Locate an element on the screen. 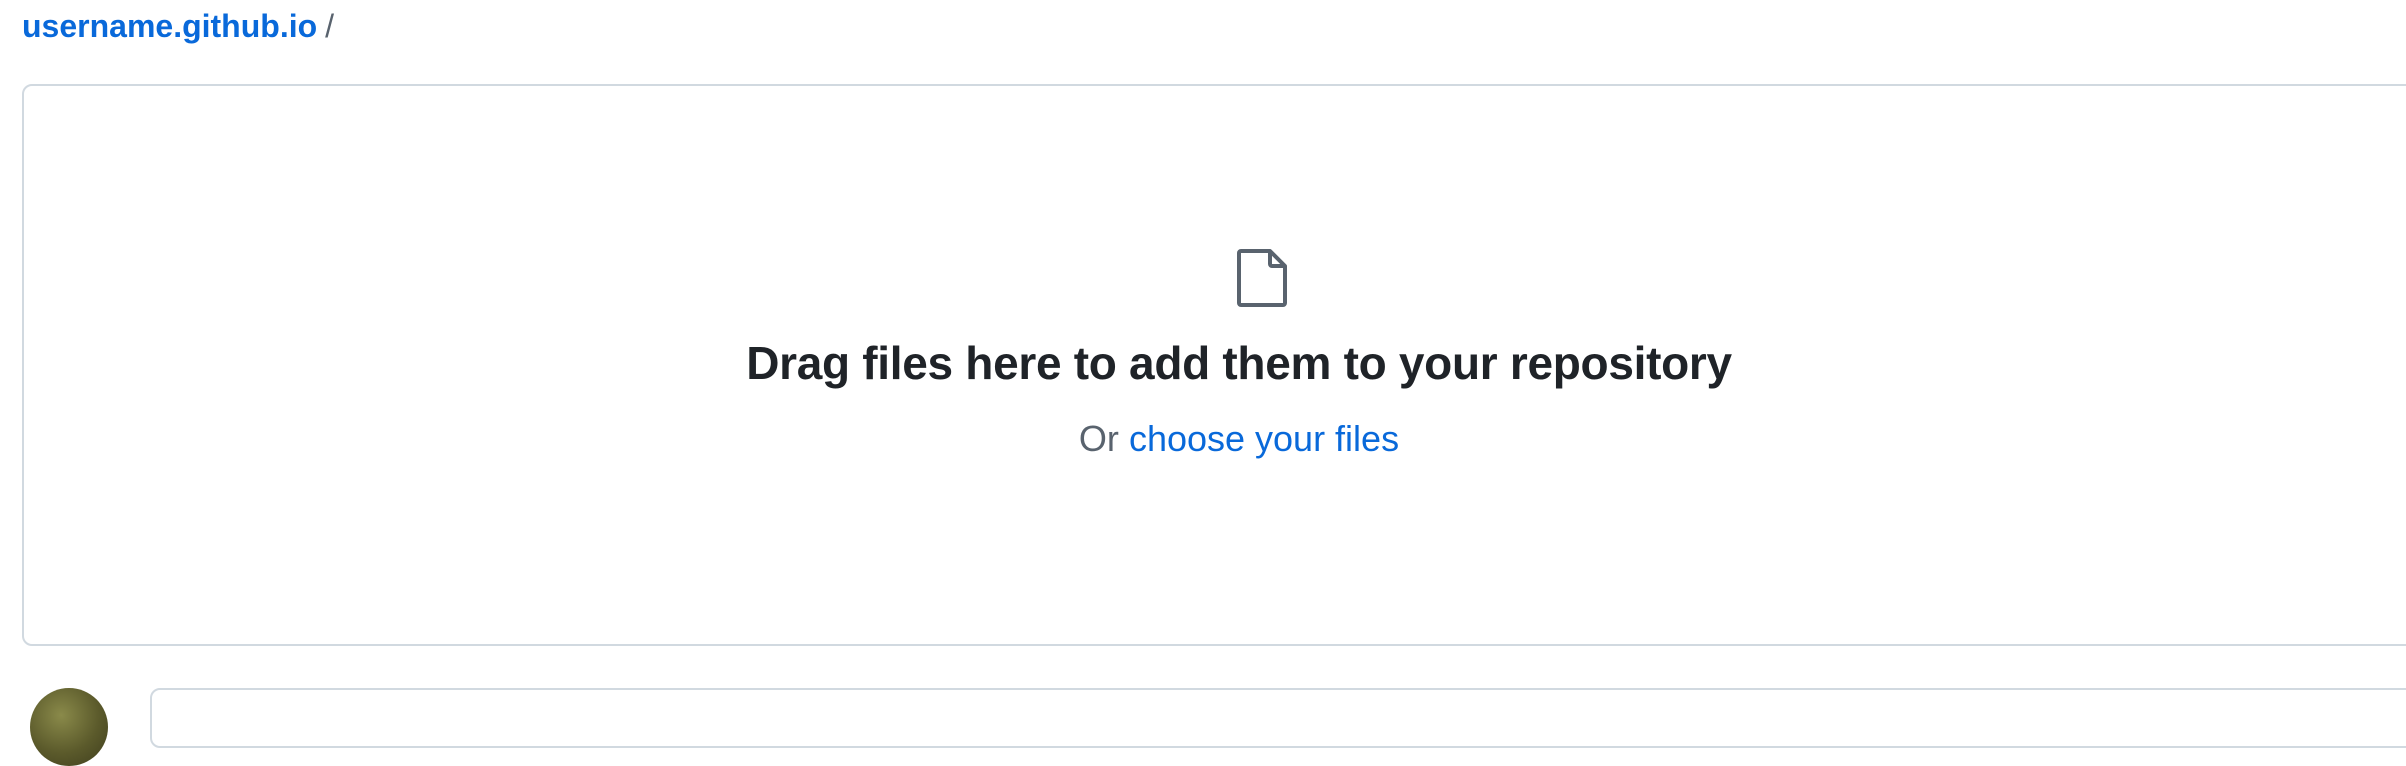 The image size is (2406, 766). repo-link: username.github.io is located at coordinates (169, 26).